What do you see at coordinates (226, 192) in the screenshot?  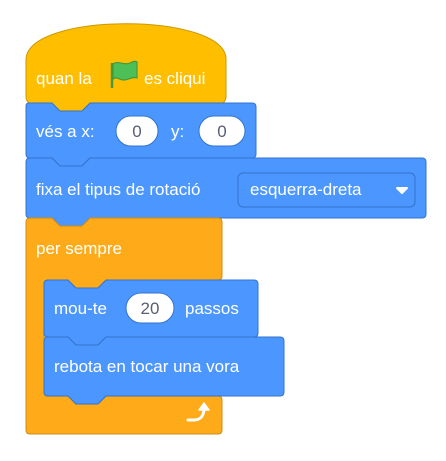 I see `set-rotation-style-block: fixa el tipus de rotació esquerra-dreta` at bounding box center [226, 192].